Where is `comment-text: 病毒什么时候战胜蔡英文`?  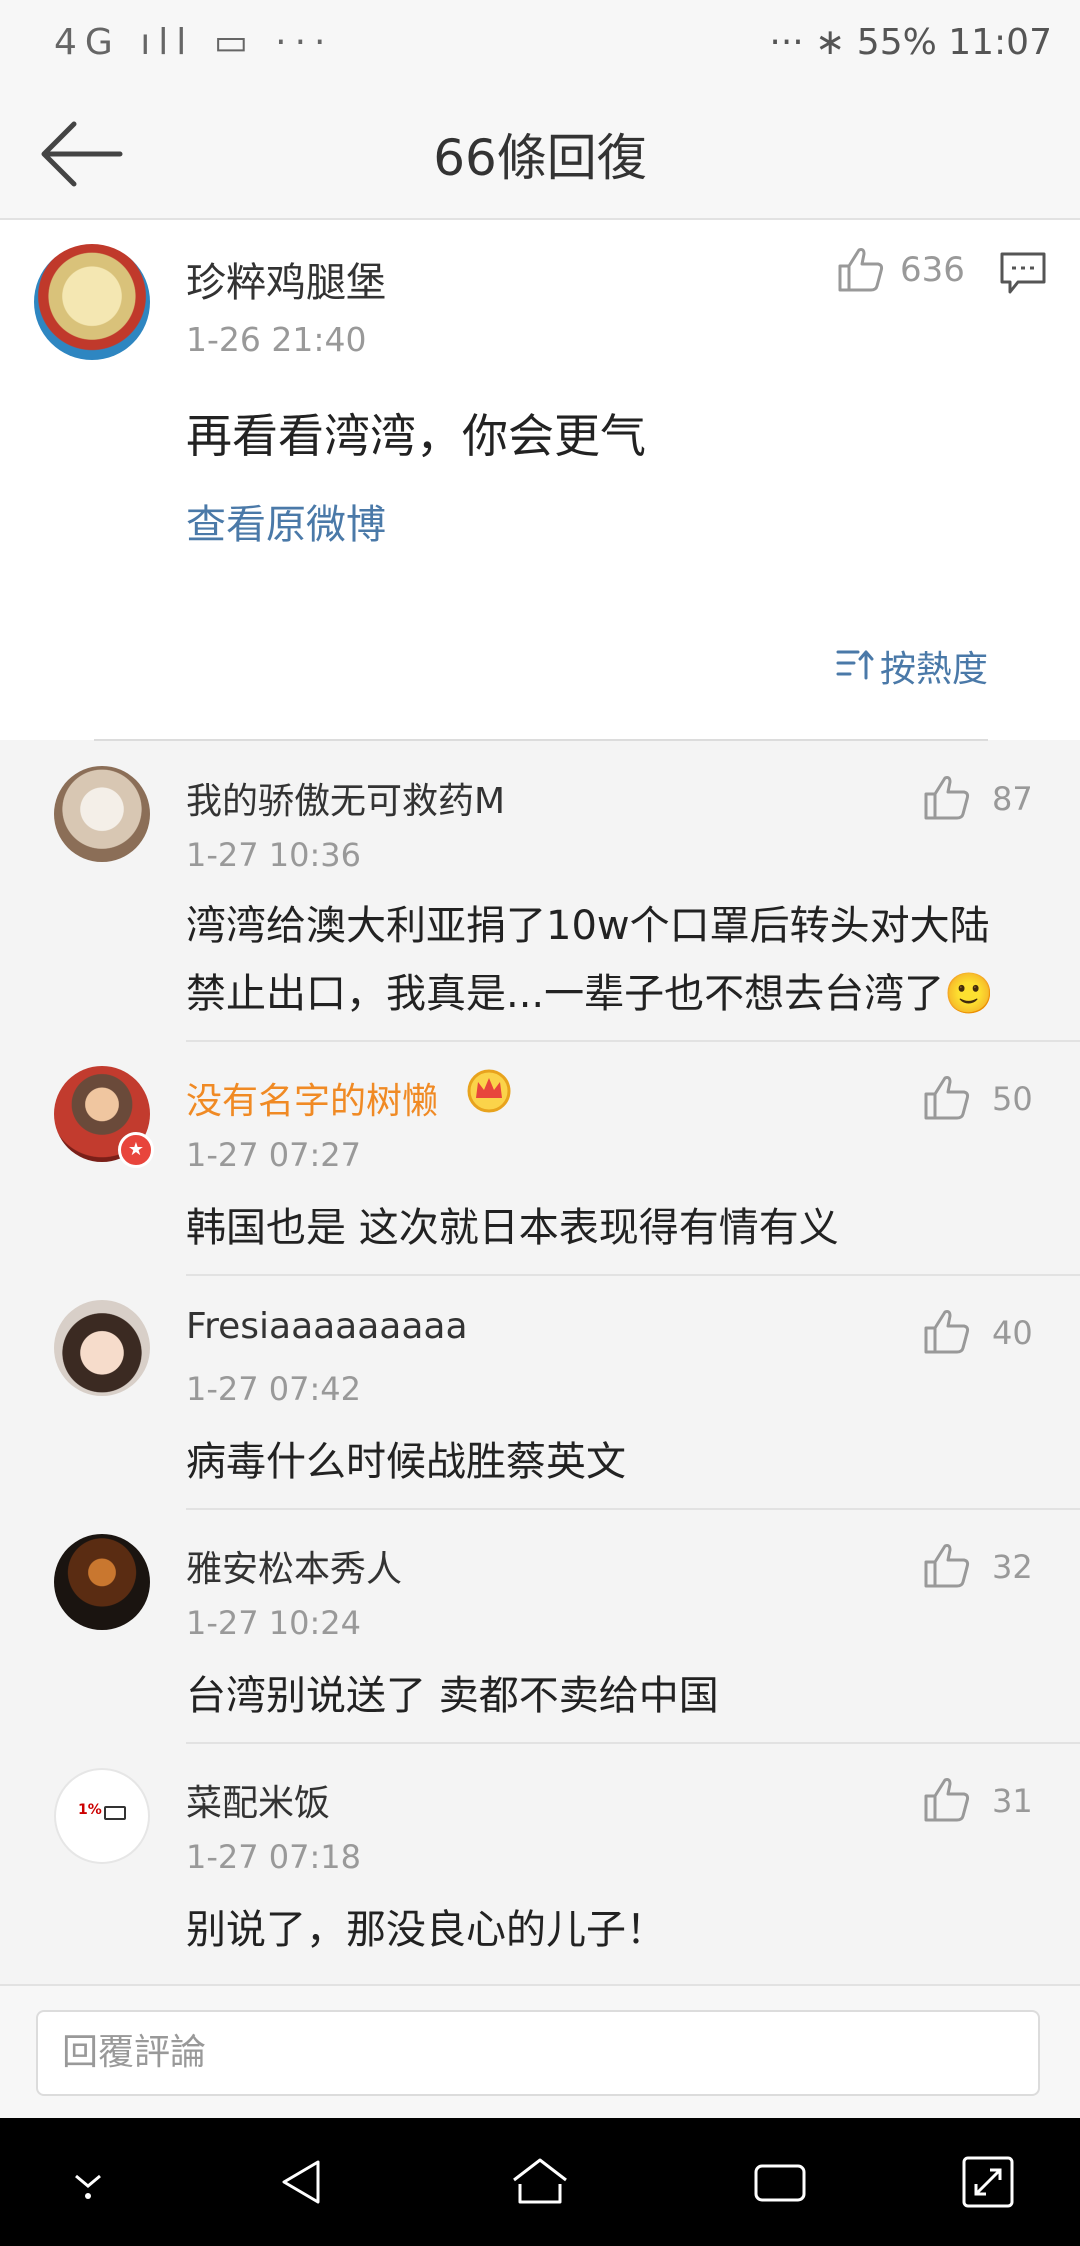 comment-text: 病毒什么时候战胜蔡英文 is located at coordinates (406, 1462).